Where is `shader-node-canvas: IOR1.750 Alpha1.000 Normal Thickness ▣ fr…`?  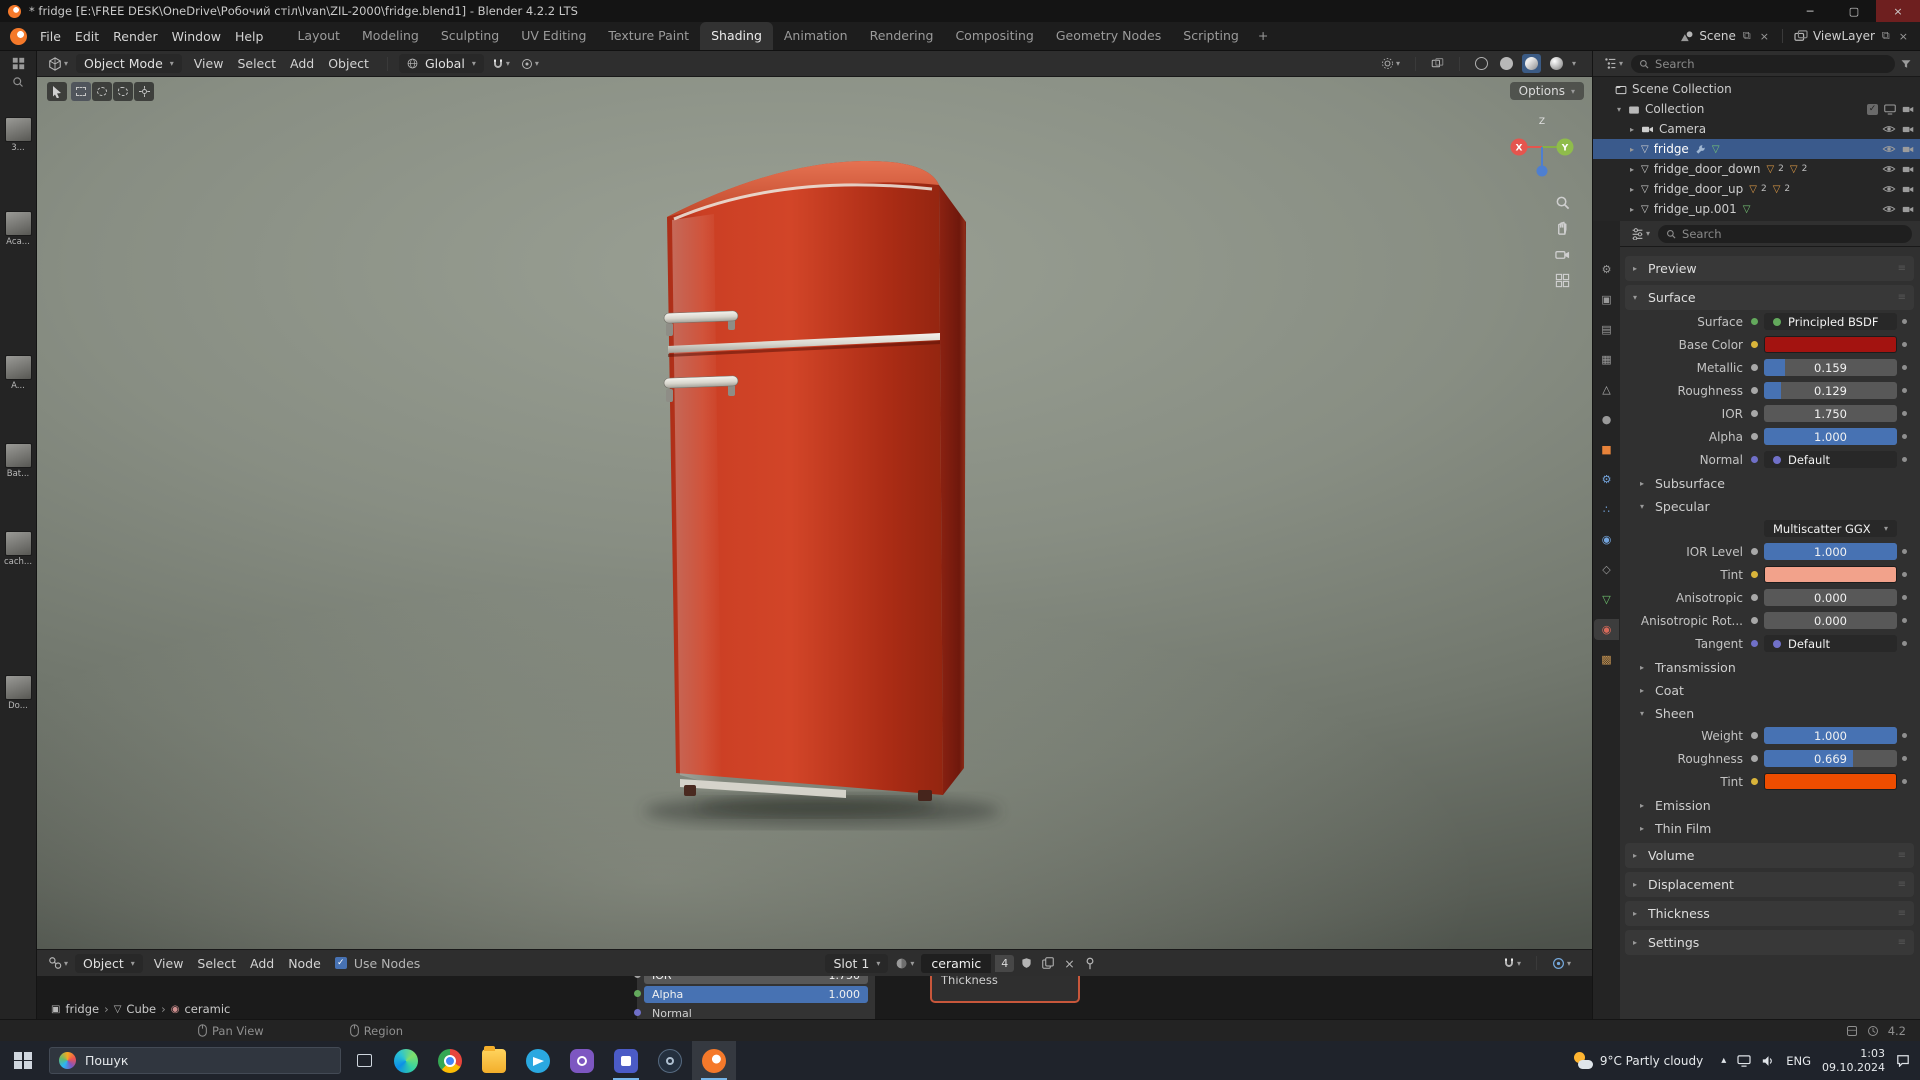 shader-node-canvas: IOR1.750 Alpha1.000 Normal Thickness ▣ fr… is located at coordinates (814, 997).